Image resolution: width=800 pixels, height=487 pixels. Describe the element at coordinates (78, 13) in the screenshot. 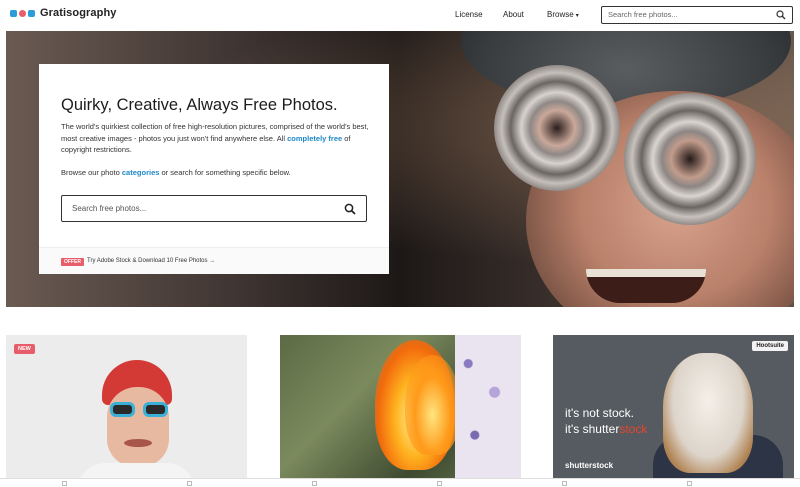

I see `logo-text: Gratisography` at that location.